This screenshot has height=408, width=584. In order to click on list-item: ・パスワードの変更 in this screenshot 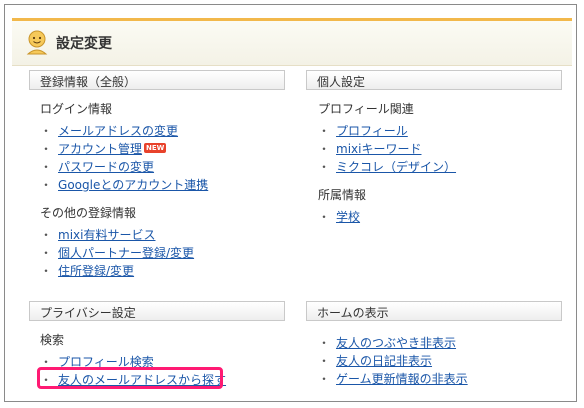, I will do `click(97, 166)`.